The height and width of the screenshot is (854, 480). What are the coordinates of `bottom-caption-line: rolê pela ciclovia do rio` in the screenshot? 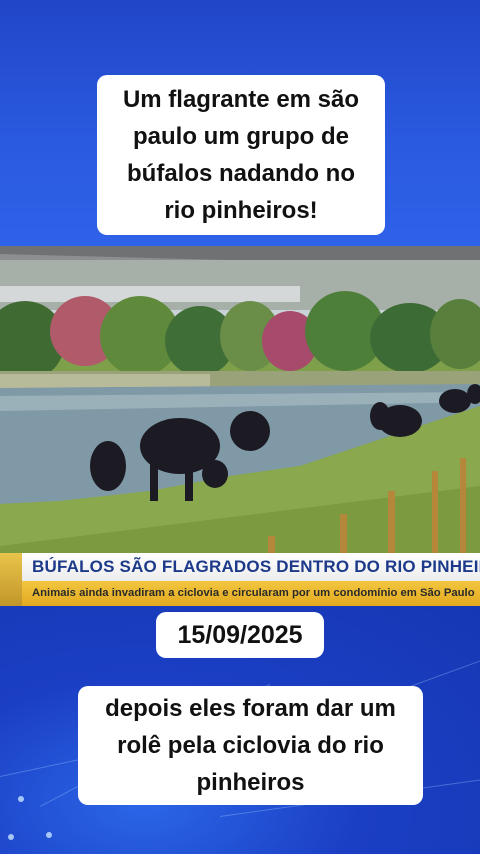 It's located at (250, 745).